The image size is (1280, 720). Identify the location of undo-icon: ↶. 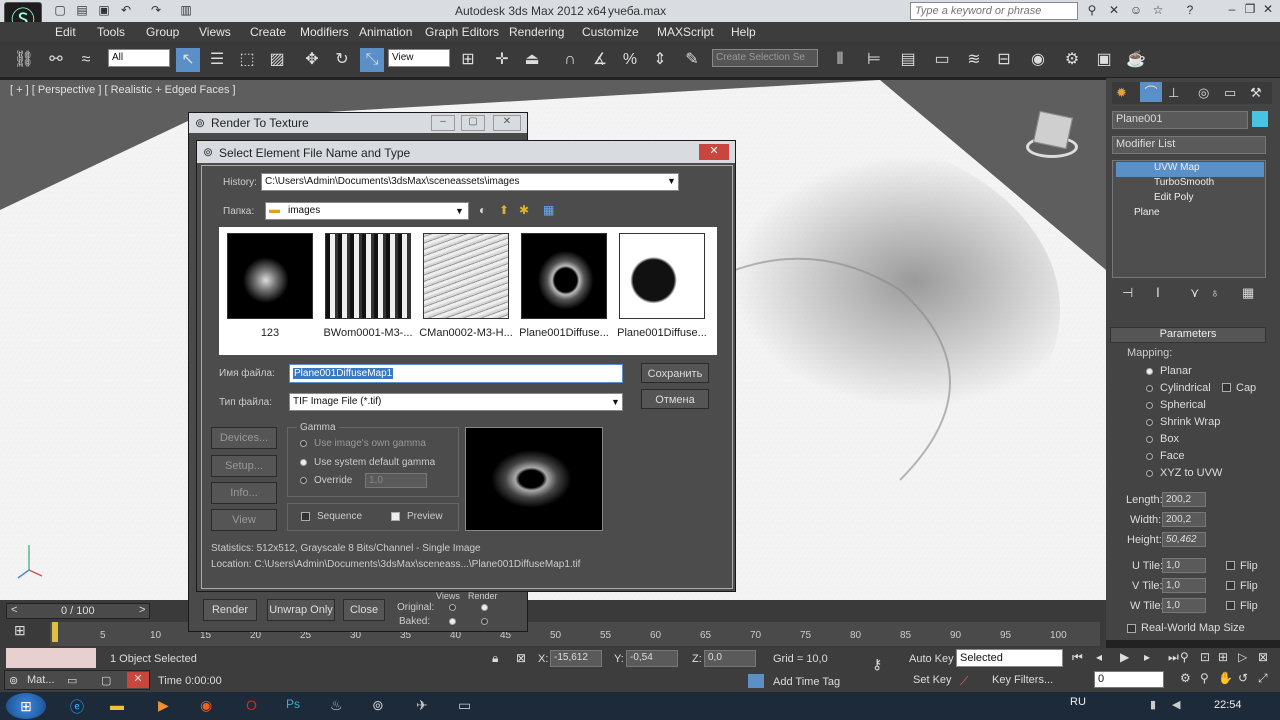
(126, 11).